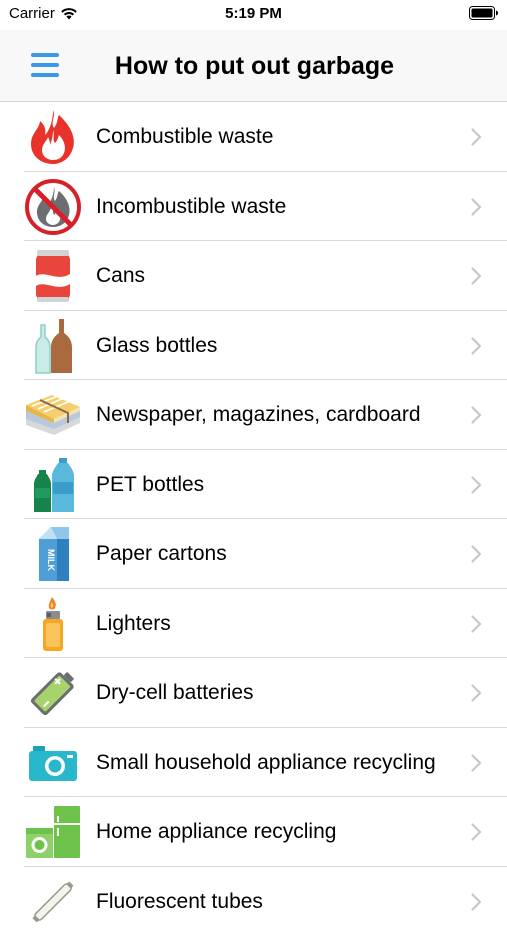  I want to click on list-item-incombustible-waste: Incombustible waste, so click(253, 207).